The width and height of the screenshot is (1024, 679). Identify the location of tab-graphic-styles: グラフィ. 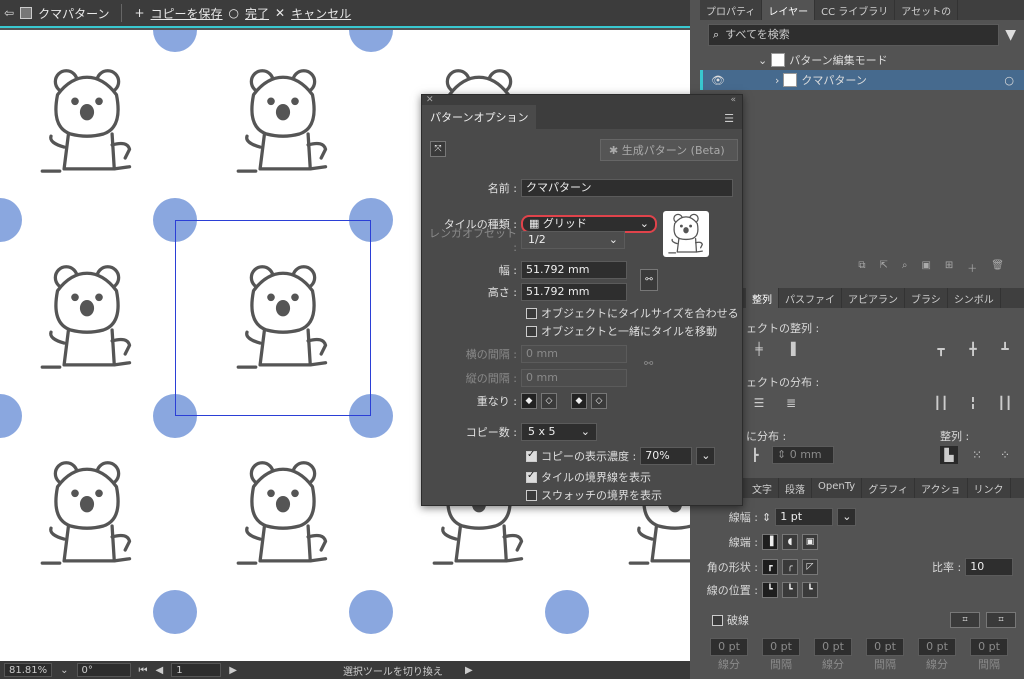
(888, 488).